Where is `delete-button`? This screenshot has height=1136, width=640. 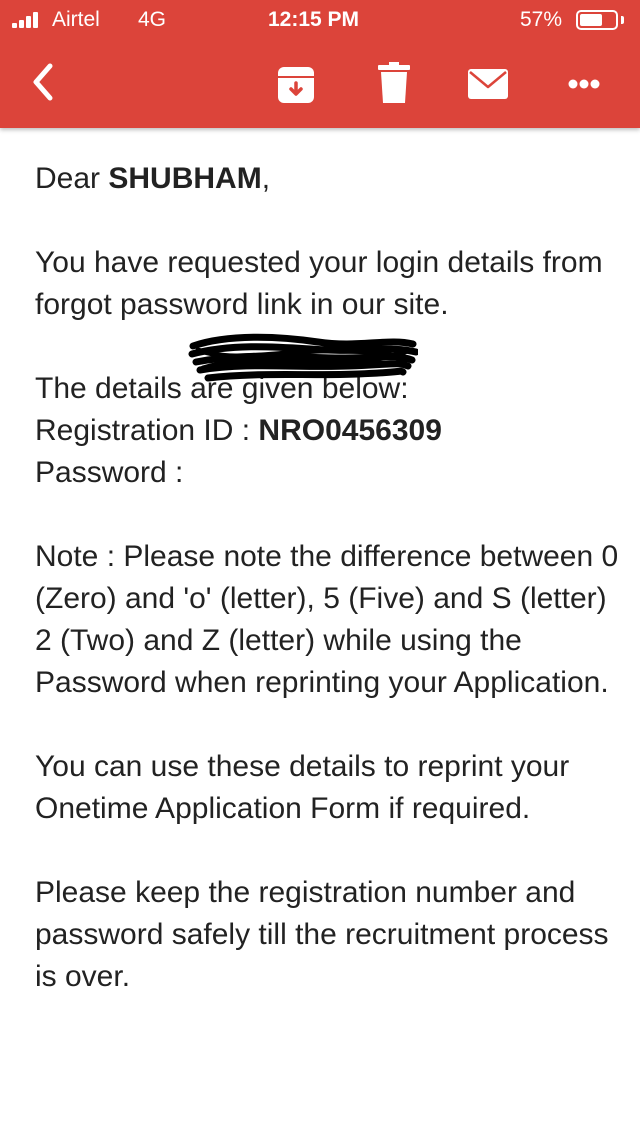
delete-button is located at coordinates (394, 84).